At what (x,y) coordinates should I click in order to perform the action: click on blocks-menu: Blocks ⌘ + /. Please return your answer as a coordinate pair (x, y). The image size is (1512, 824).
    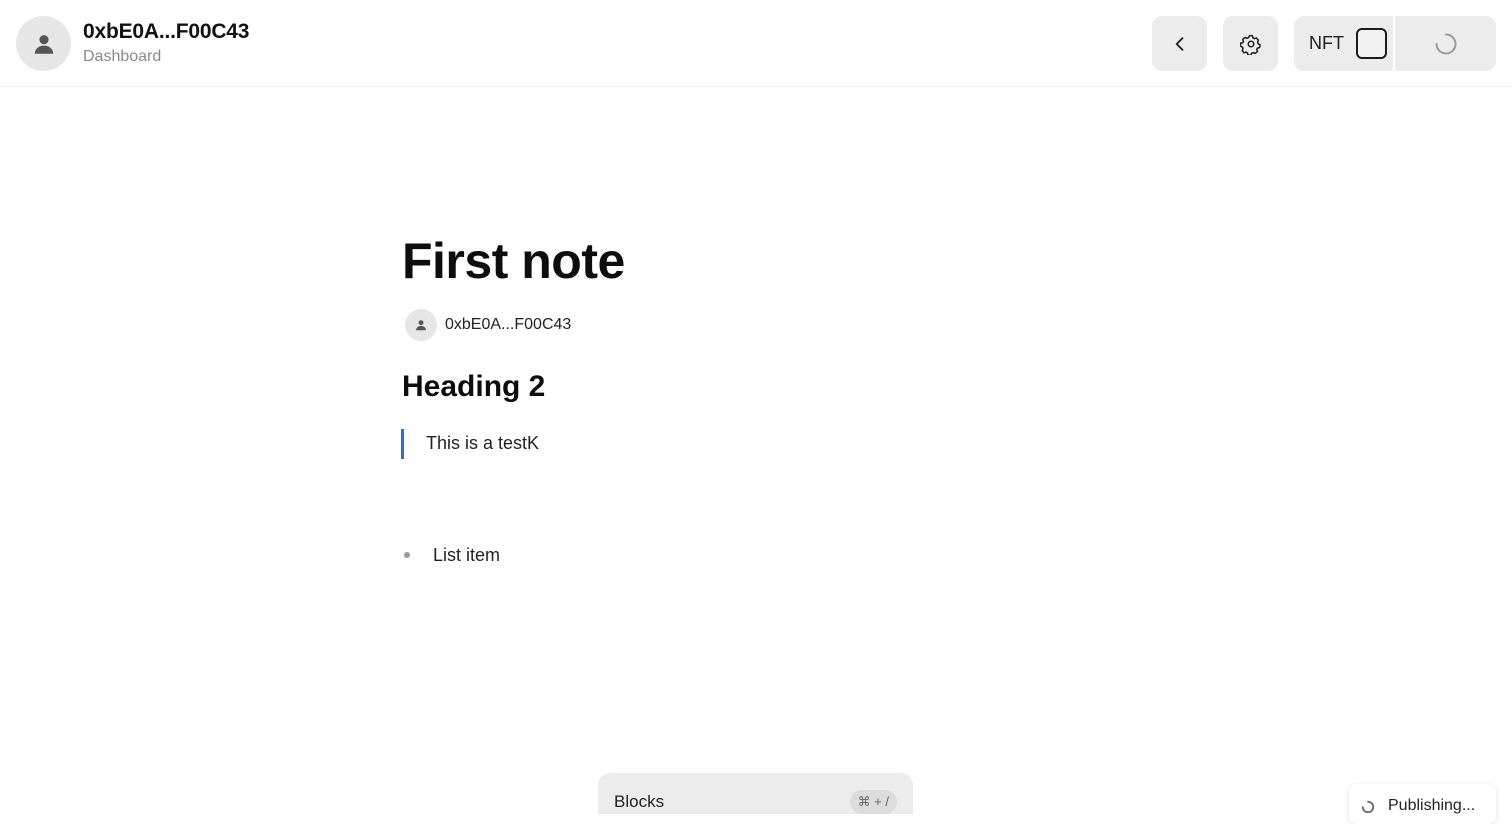
    Looking at the image, I should click on (755, 793).